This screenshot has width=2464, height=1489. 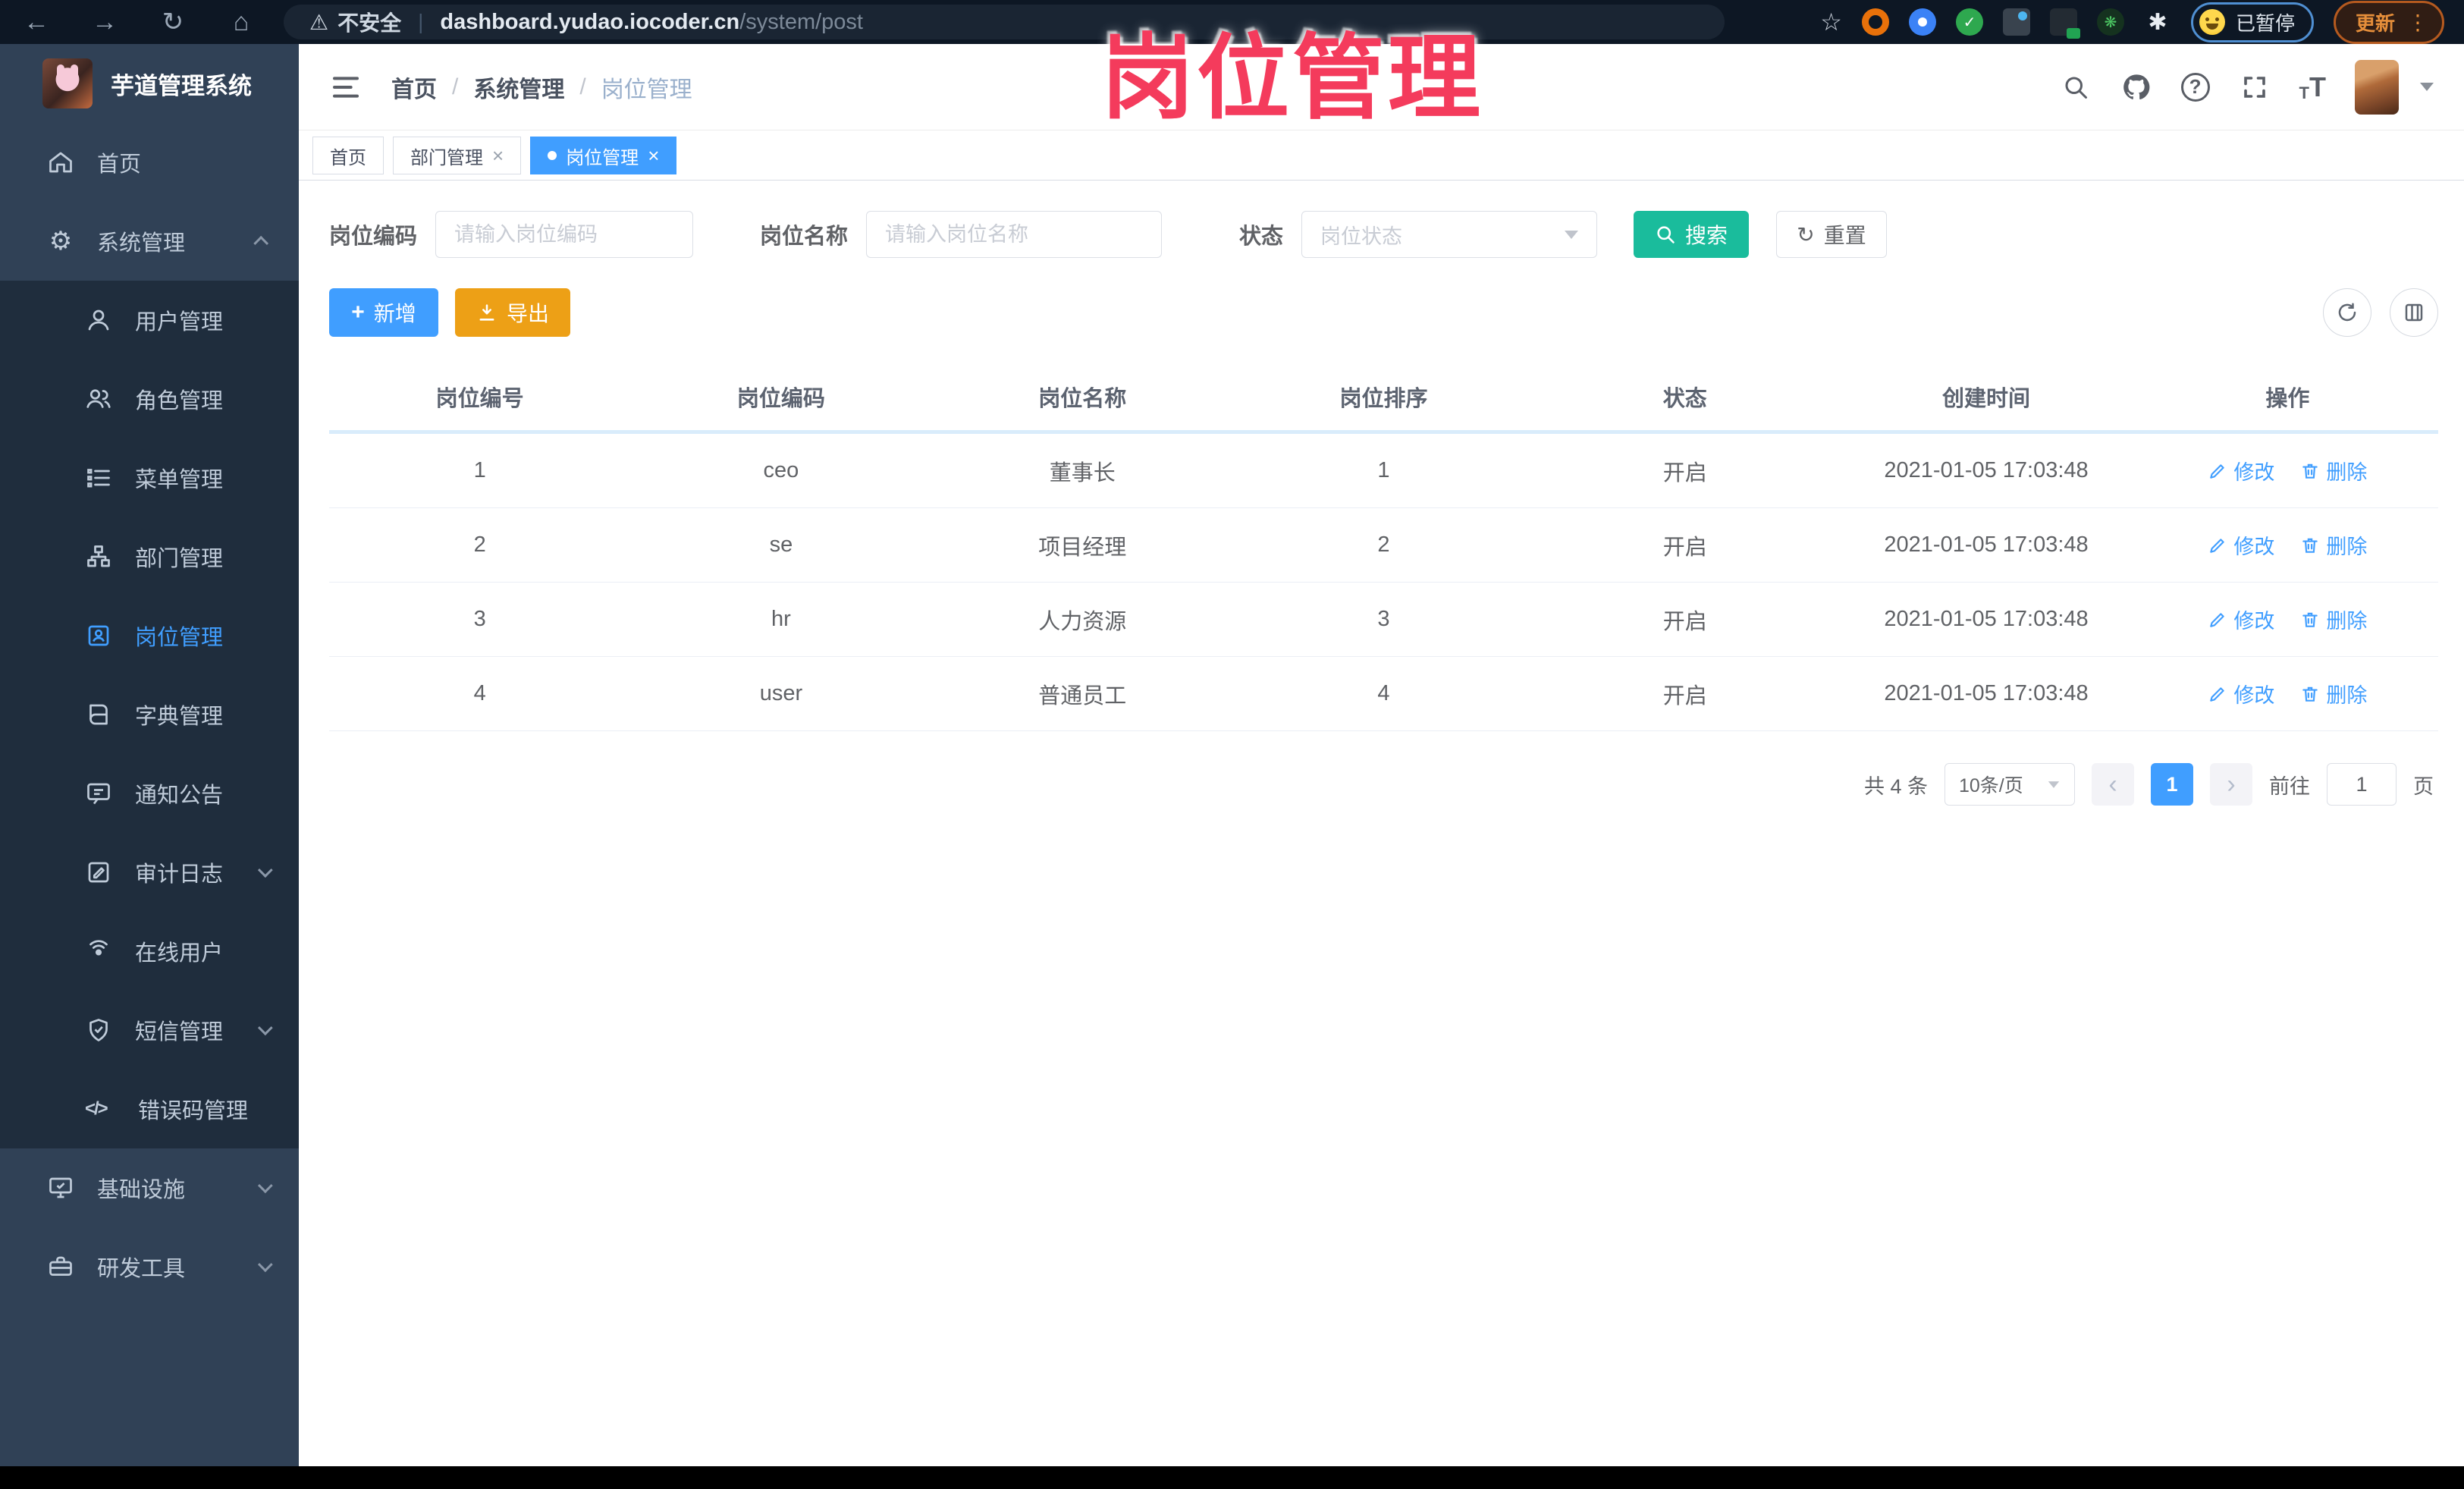 I want to click on extension-pin-icon, so click(x=1922, y=22).